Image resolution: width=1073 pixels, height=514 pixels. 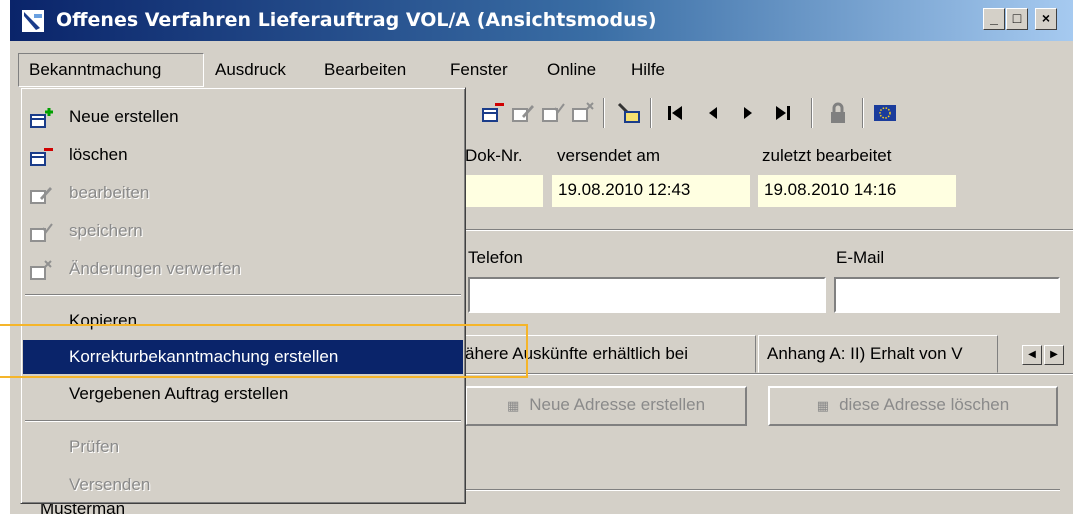 I want to click on next-record-icon, so click(x=748, y=113).